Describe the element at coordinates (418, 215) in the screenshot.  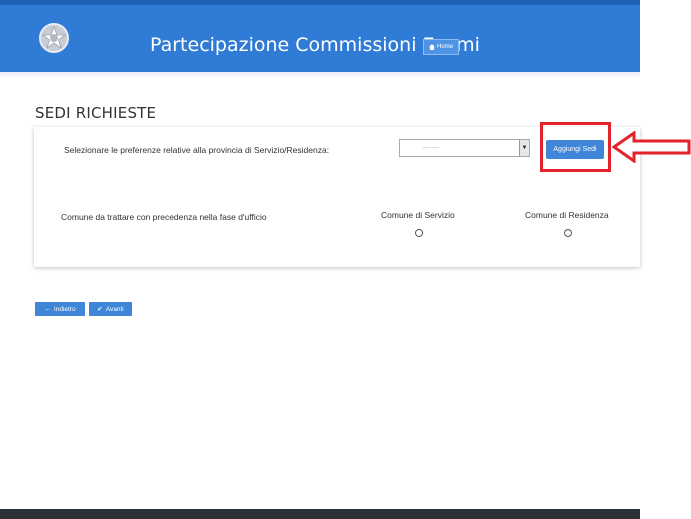
I see `comune-servizio-label: Comune di Servizio` at that location.